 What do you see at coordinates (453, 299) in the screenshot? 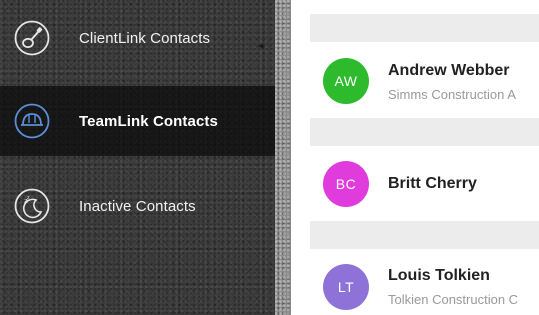
I see `contact-company: Tolkien Construction C` at bounding box center [453, 299].